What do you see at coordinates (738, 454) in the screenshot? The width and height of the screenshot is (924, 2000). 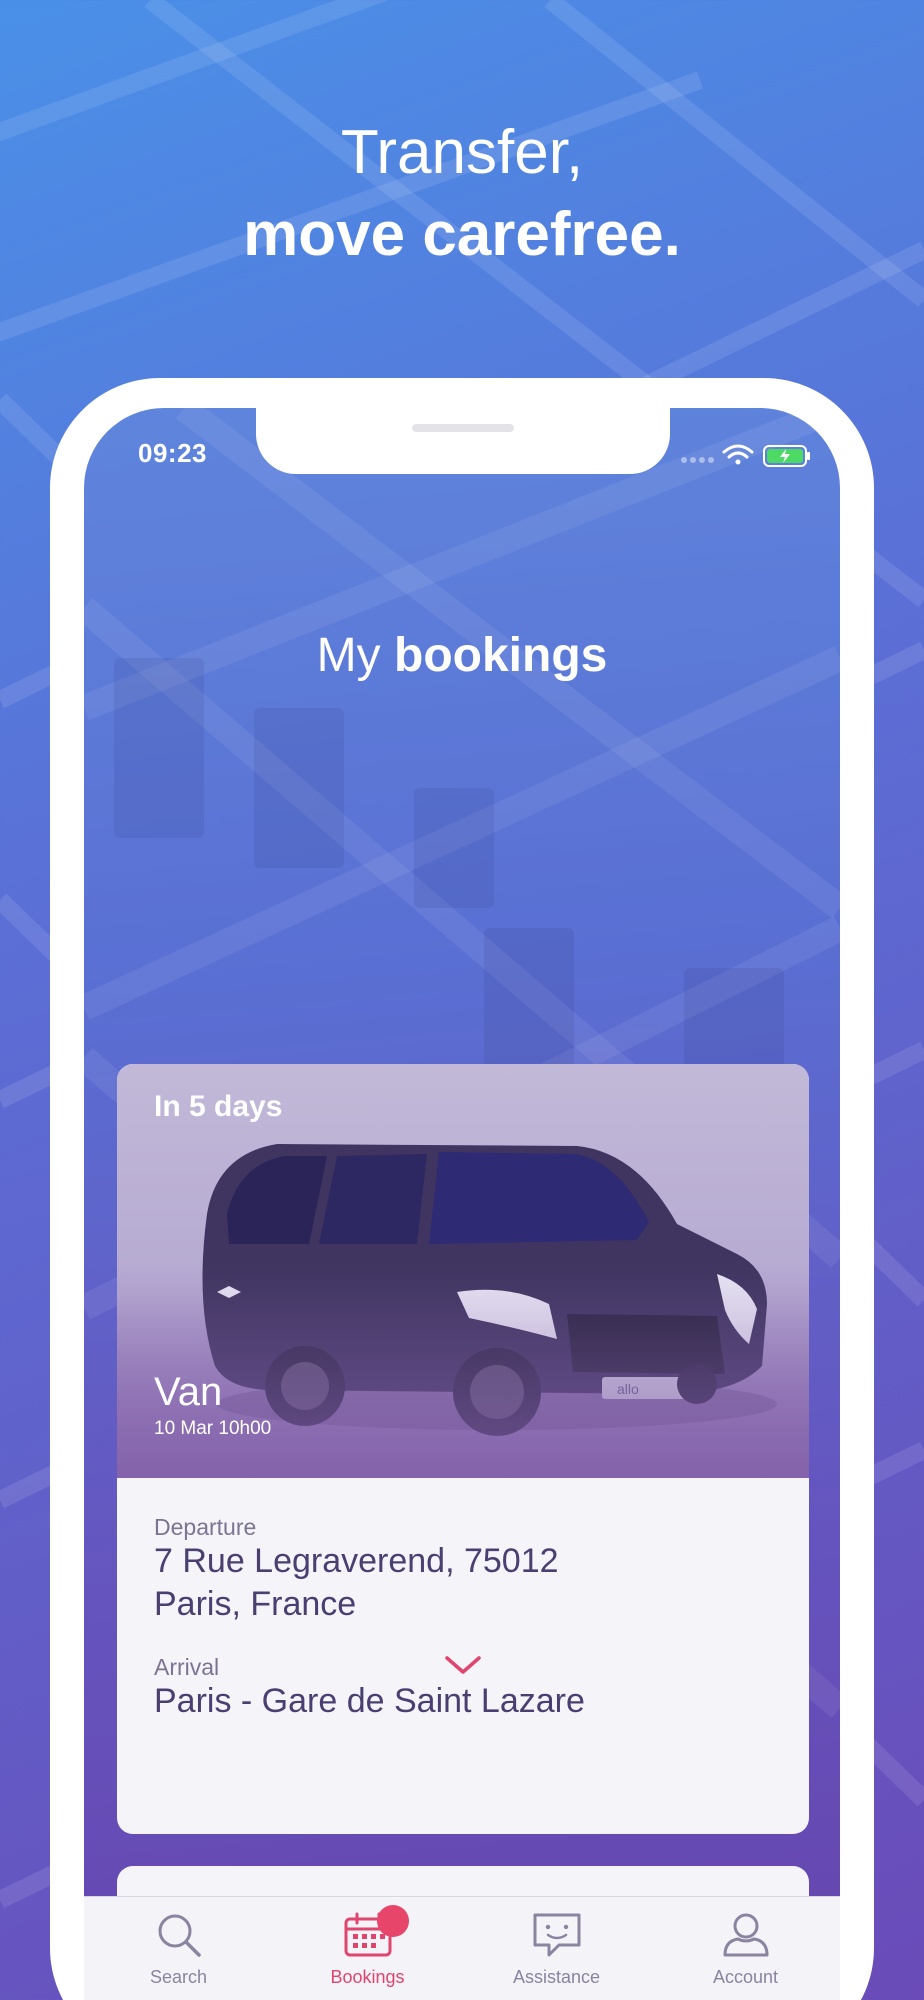 I see `wifi-icon` at bounding box center [738, 454].